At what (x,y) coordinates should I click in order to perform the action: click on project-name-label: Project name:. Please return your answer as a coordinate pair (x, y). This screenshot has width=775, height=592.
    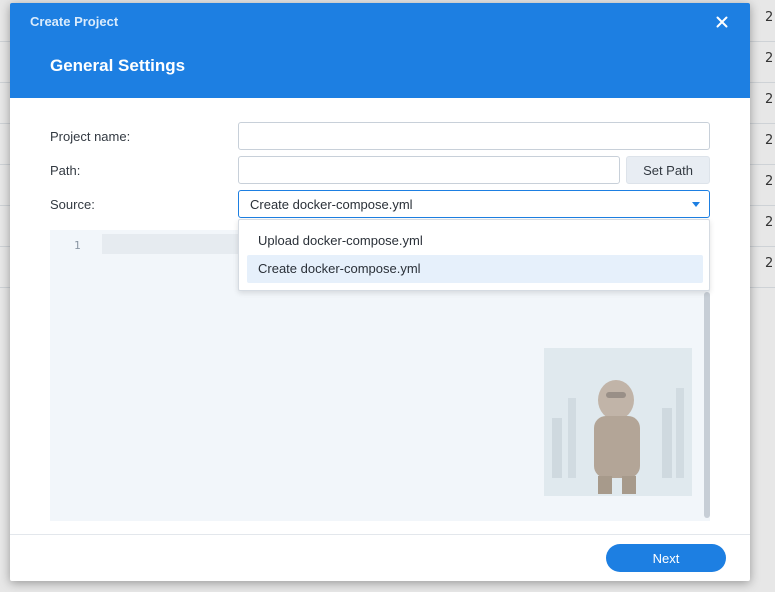
    Looking at the image, I should click on (90, 136).